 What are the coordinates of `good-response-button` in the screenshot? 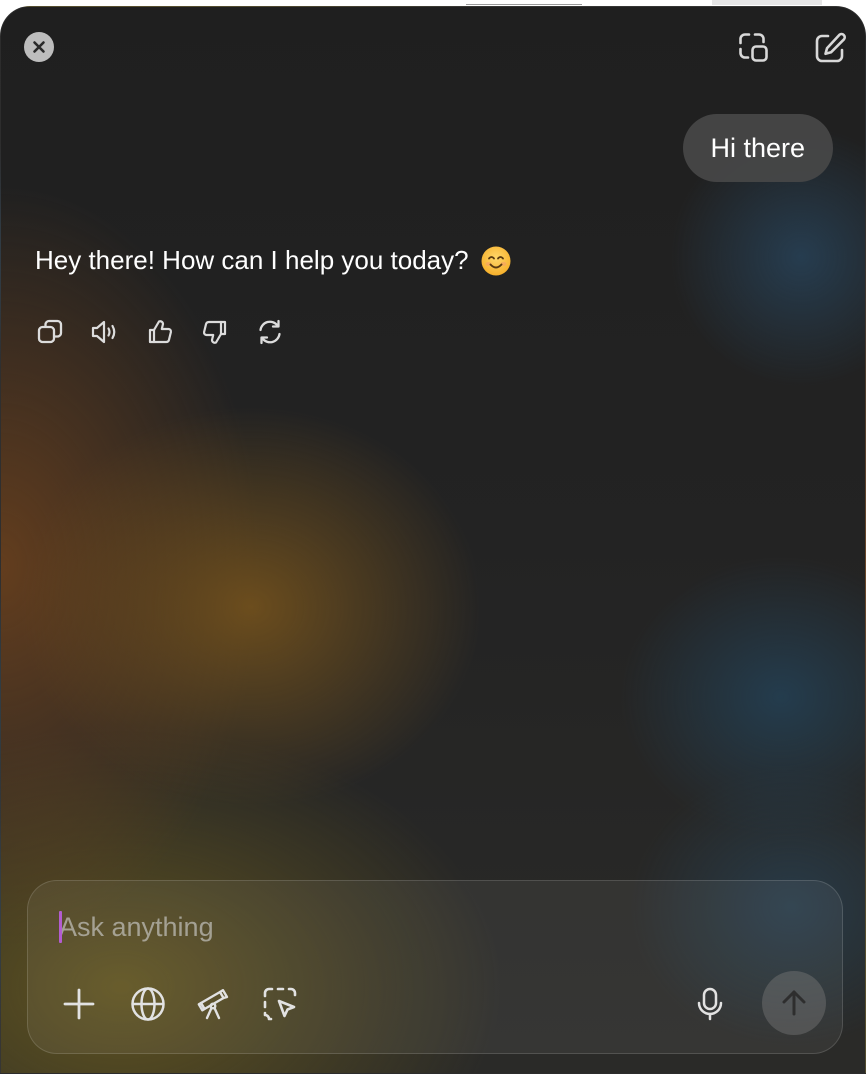 It's located at (160, 332).